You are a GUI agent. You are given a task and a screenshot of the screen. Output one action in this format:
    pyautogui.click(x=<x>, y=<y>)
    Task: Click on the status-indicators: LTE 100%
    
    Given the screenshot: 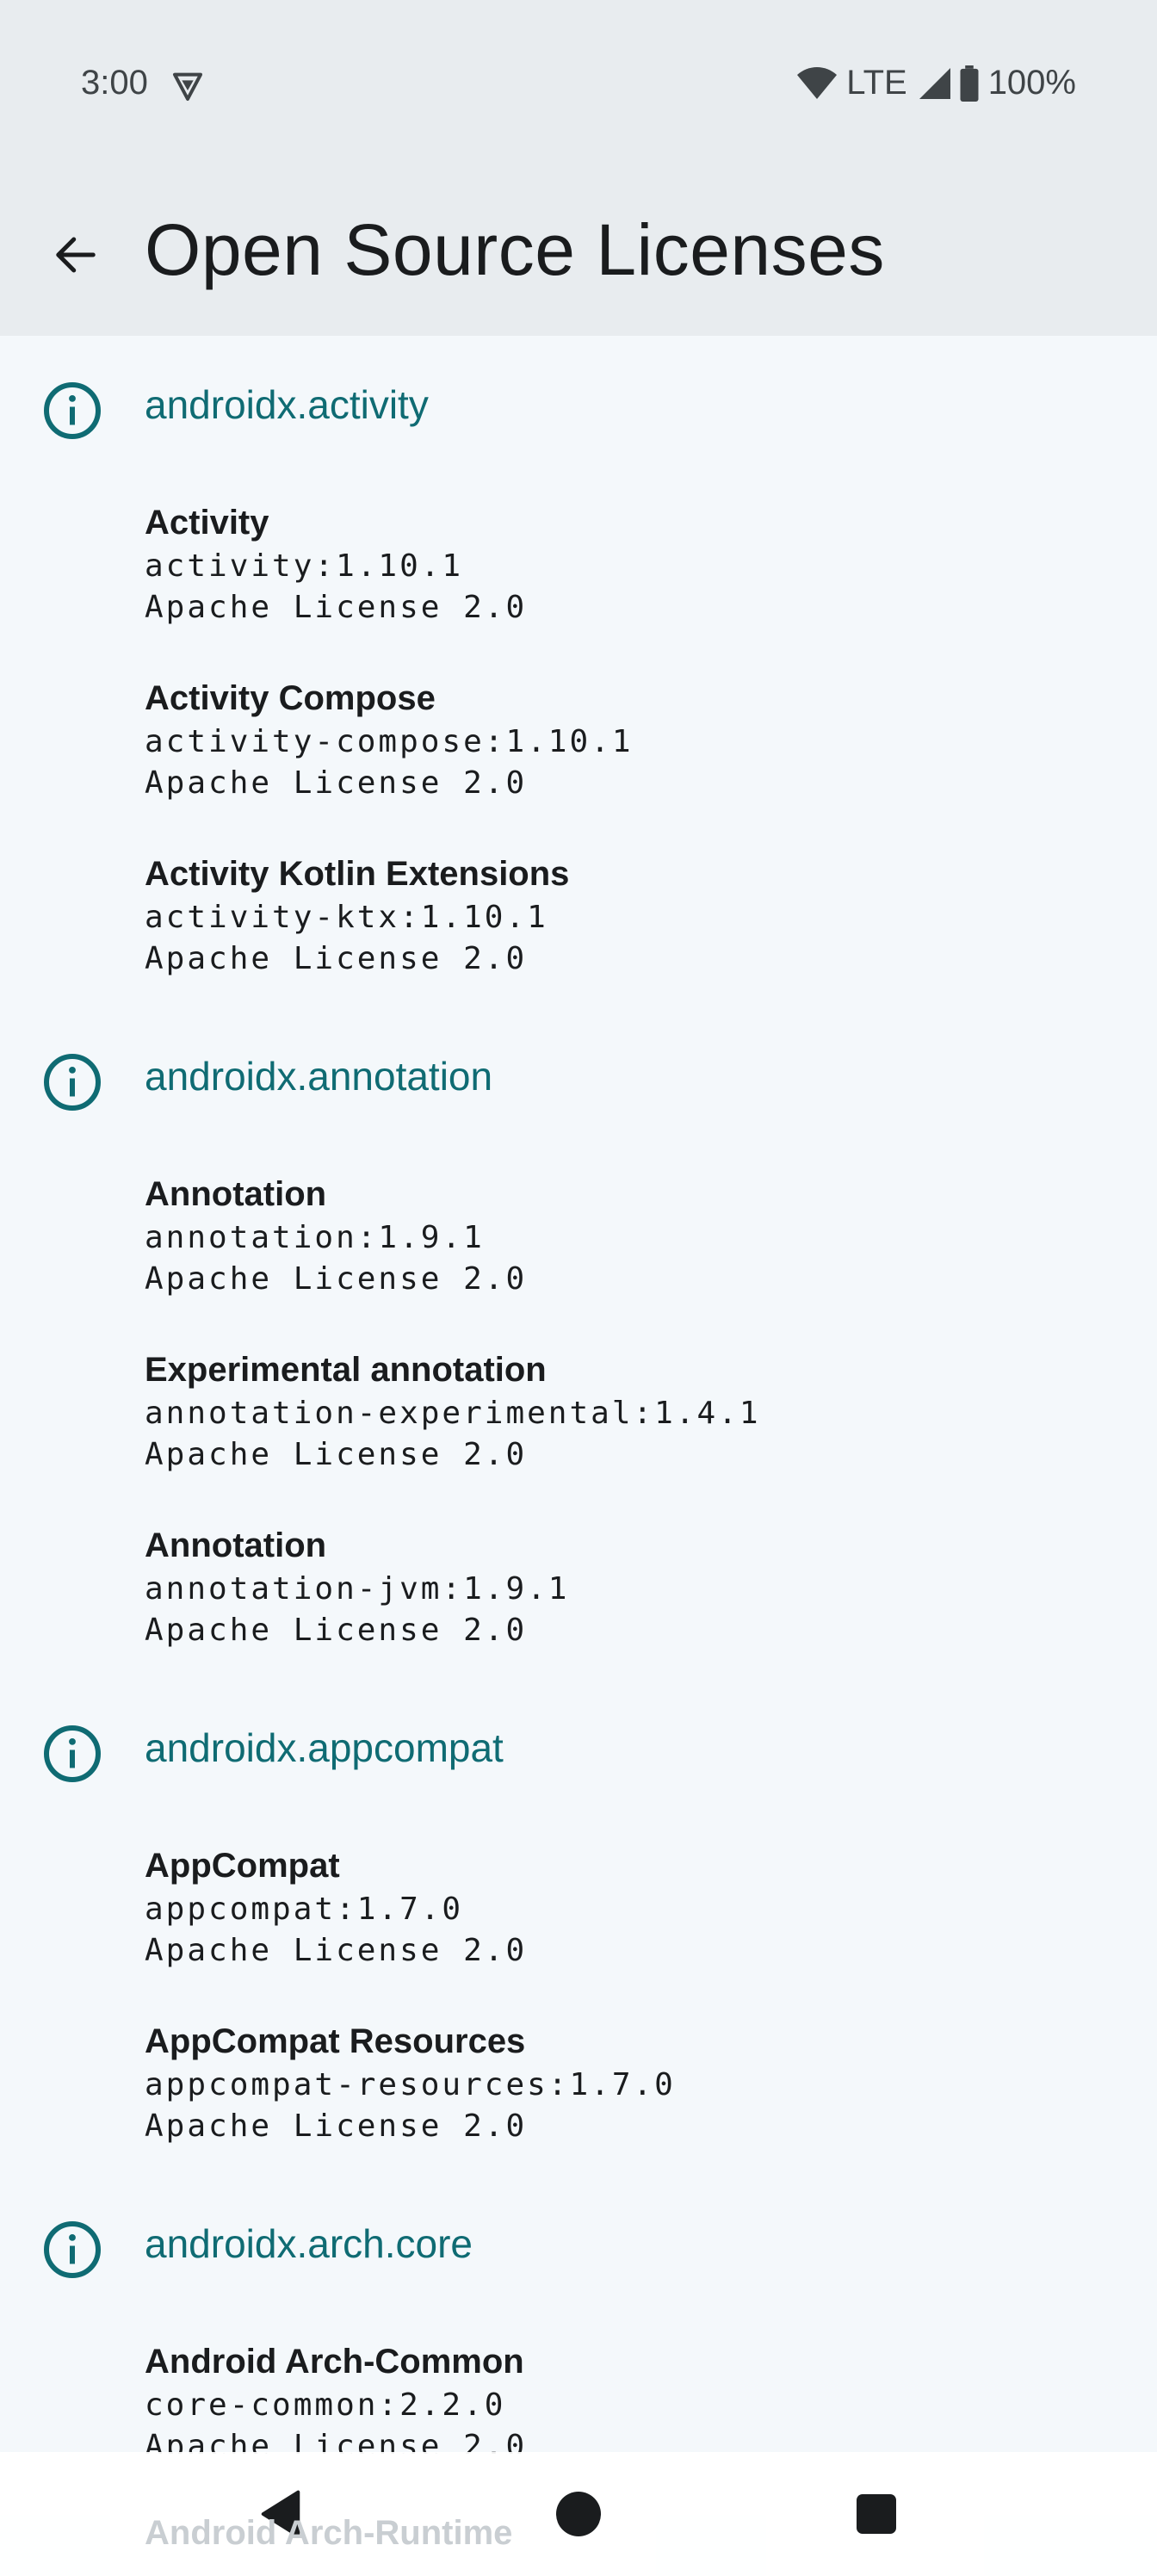 What is the action you would take?
    pyautogui.click(x=936, y=83)
    